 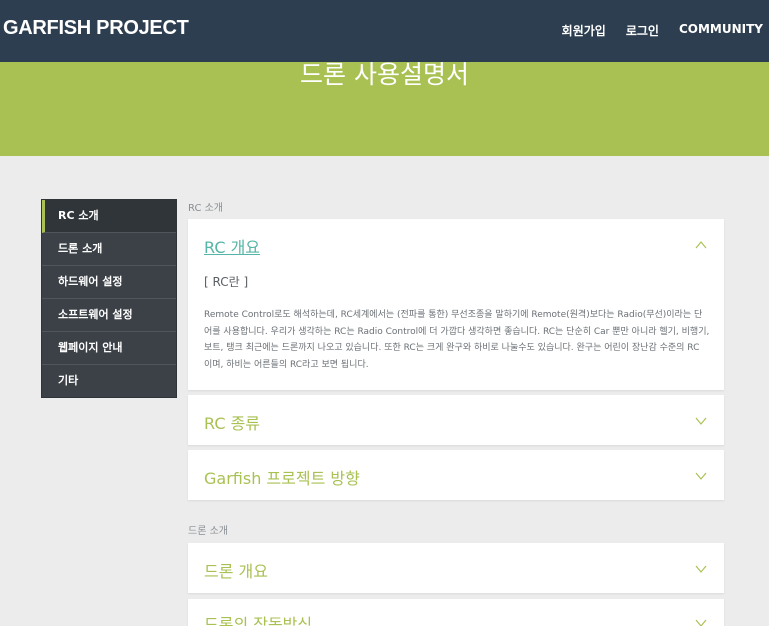 I want to click on sidebar-item-etc: 기타, so click(x=109, y=381).